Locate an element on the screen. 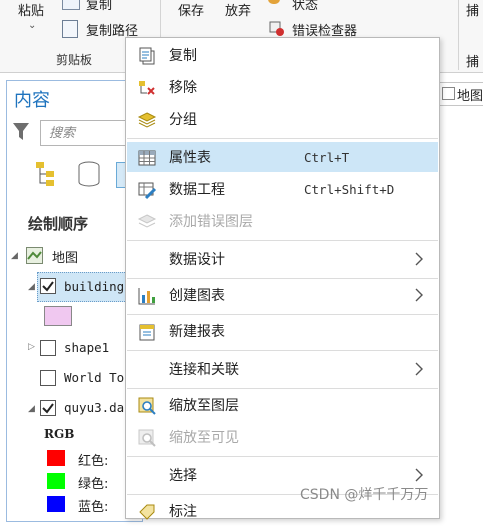  data-engineering-icon is located at coordinates (147, 190).